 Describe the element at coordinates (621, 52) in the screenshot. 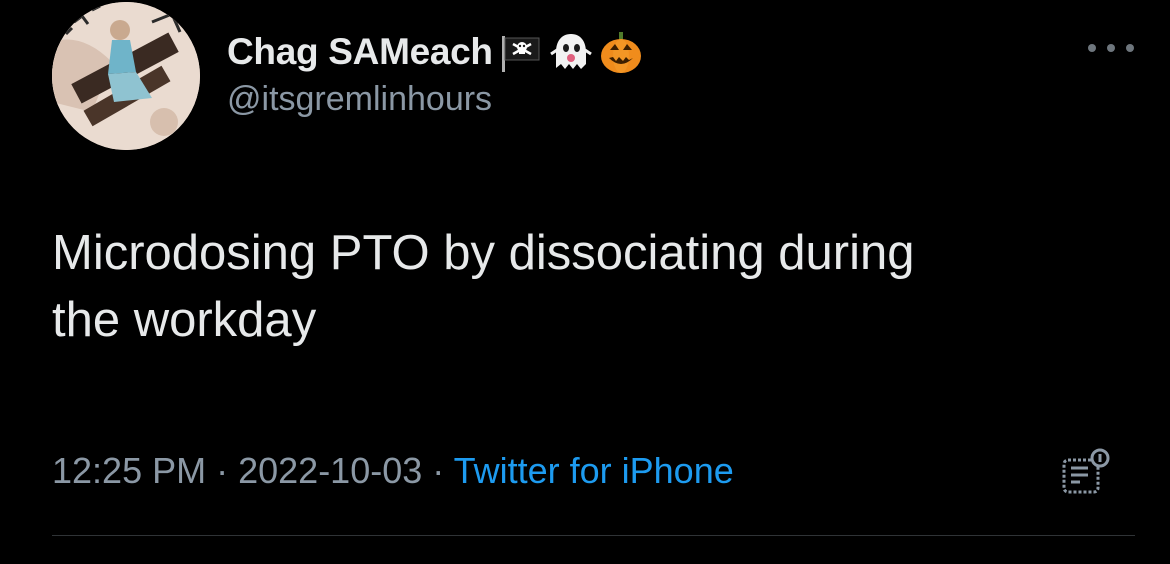

I see `jack-o-lantern-emoji` at that location.